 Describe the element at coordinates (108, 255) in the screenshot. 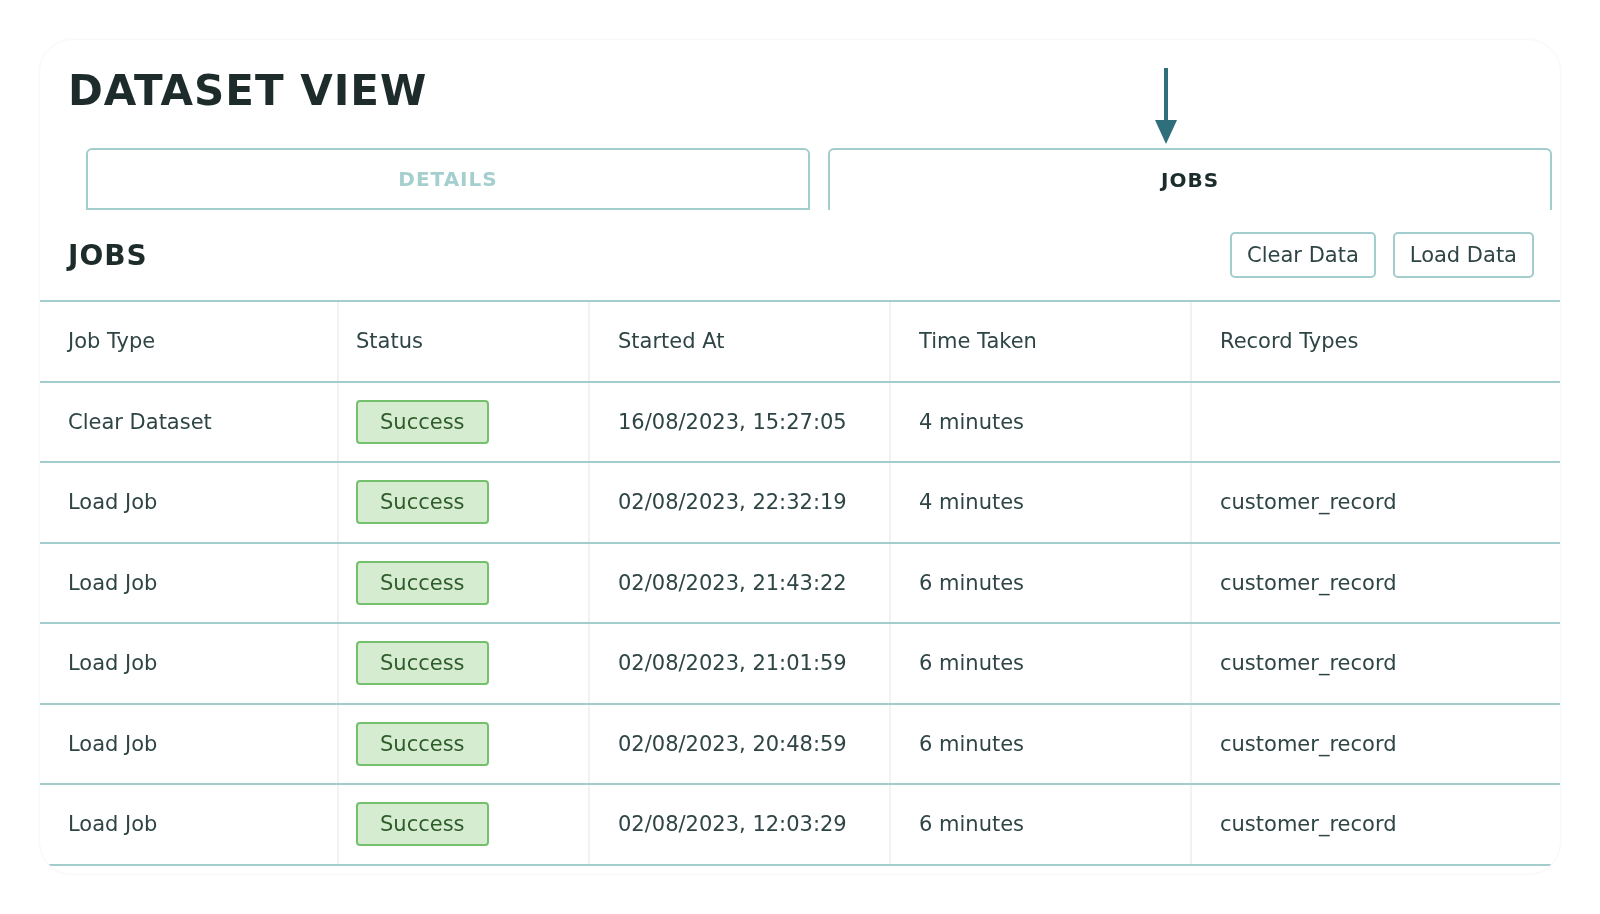

I see `section-title: JOBS` at that location.